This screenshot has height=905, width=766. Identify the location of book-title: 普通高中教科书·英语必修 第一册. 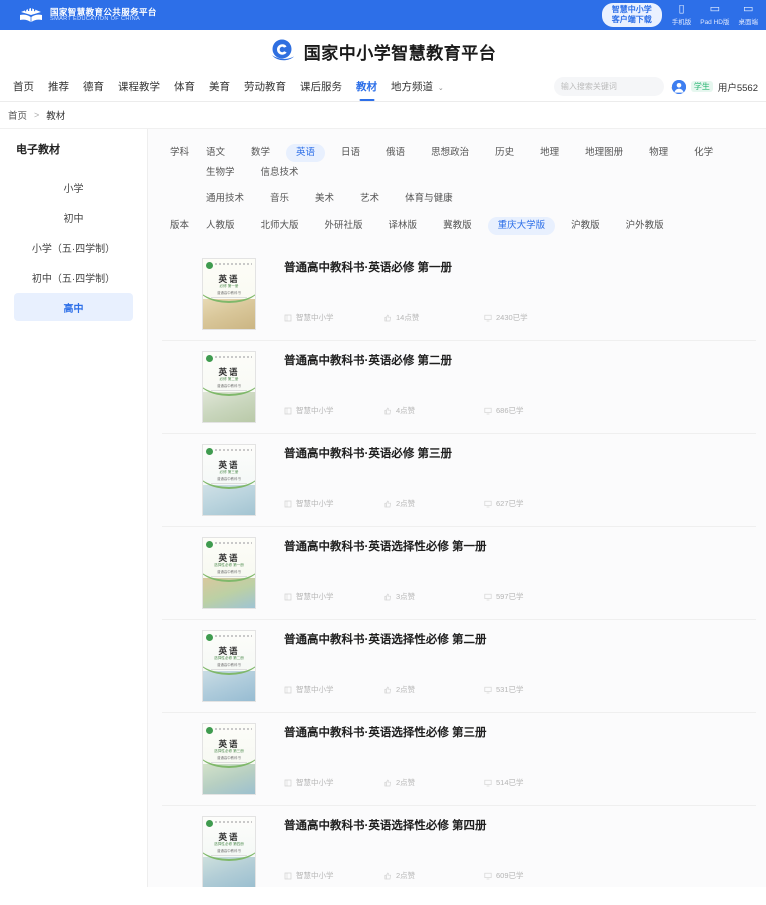
(517, 268).